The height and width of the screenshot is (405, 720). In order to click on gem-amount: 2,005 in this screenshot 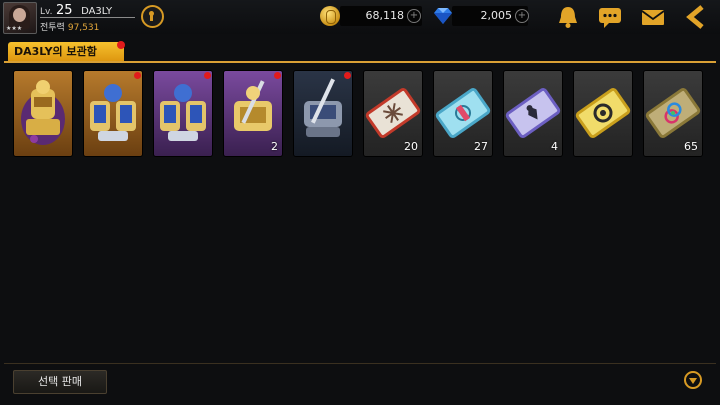, I will do `click(496, 15)`.